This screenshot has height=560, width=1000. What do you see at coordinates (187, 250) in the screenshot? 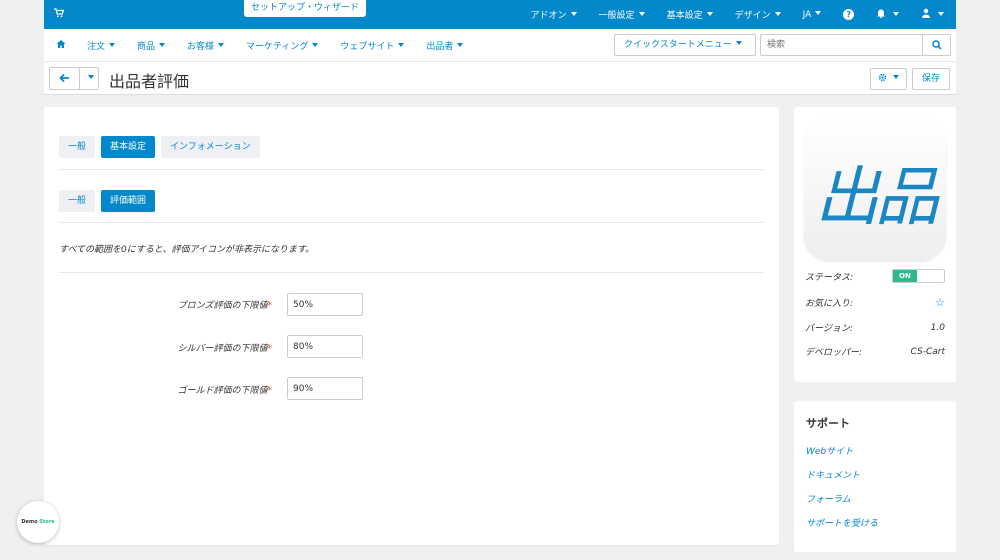
I see `notice-text: すべての範囲を0にすると、評価アイコンが非表示になります。` at bounding box center [187, 250].